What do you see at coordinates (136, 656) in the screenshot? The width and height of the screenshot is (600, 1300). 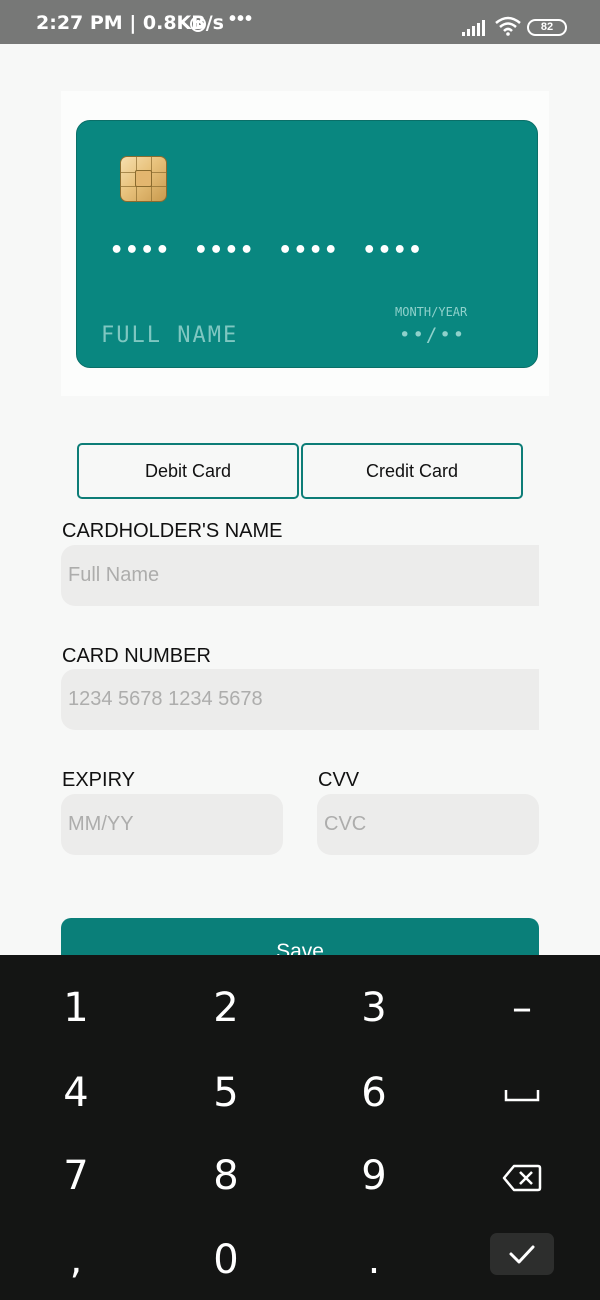 I see `card-number-label: CARD NUMBER` at bounding box center [136, 656].